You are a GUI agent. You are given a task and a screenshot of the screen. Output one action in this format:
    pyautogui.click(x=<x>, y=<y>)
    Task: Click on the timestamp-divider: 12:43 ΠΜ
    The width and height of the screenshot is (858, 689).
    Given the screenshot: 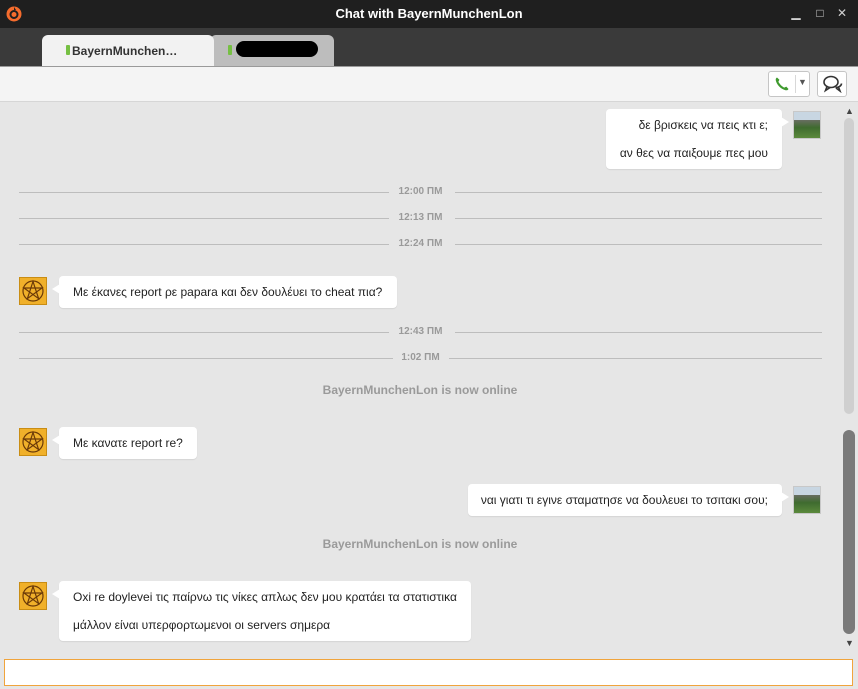 What is the action you would take?
    pyautogui.click(x=420, y=332)
    